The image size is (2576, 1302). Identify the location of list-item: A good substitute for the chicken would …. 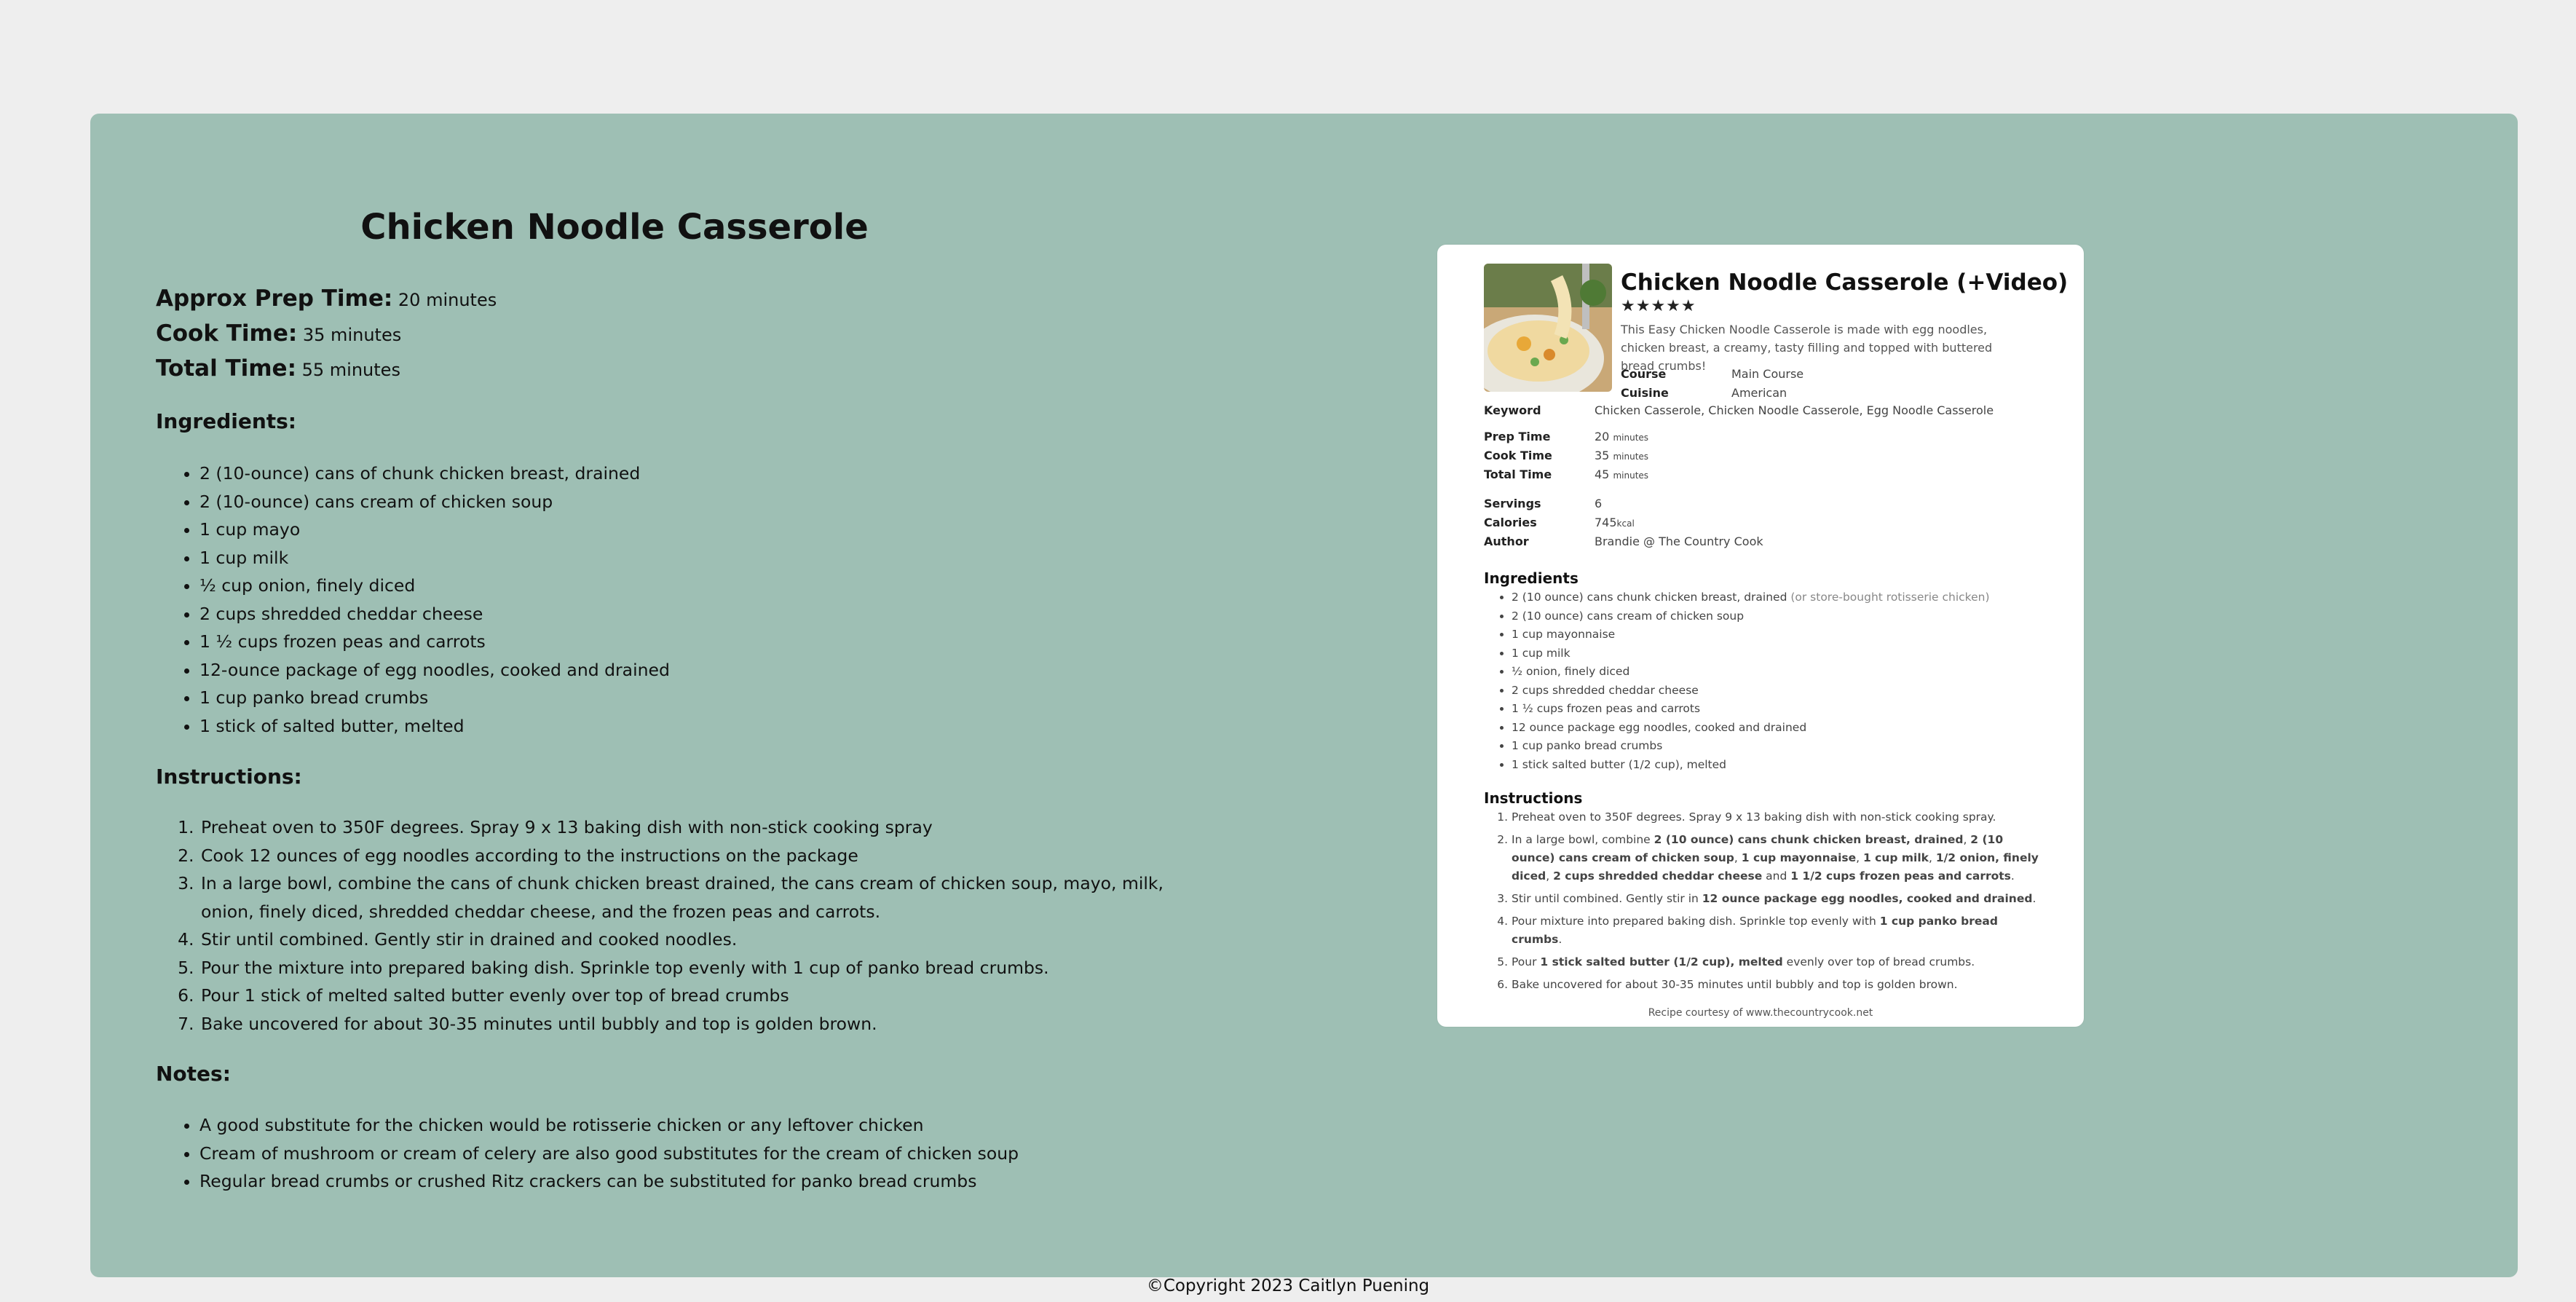
(609, 1126).